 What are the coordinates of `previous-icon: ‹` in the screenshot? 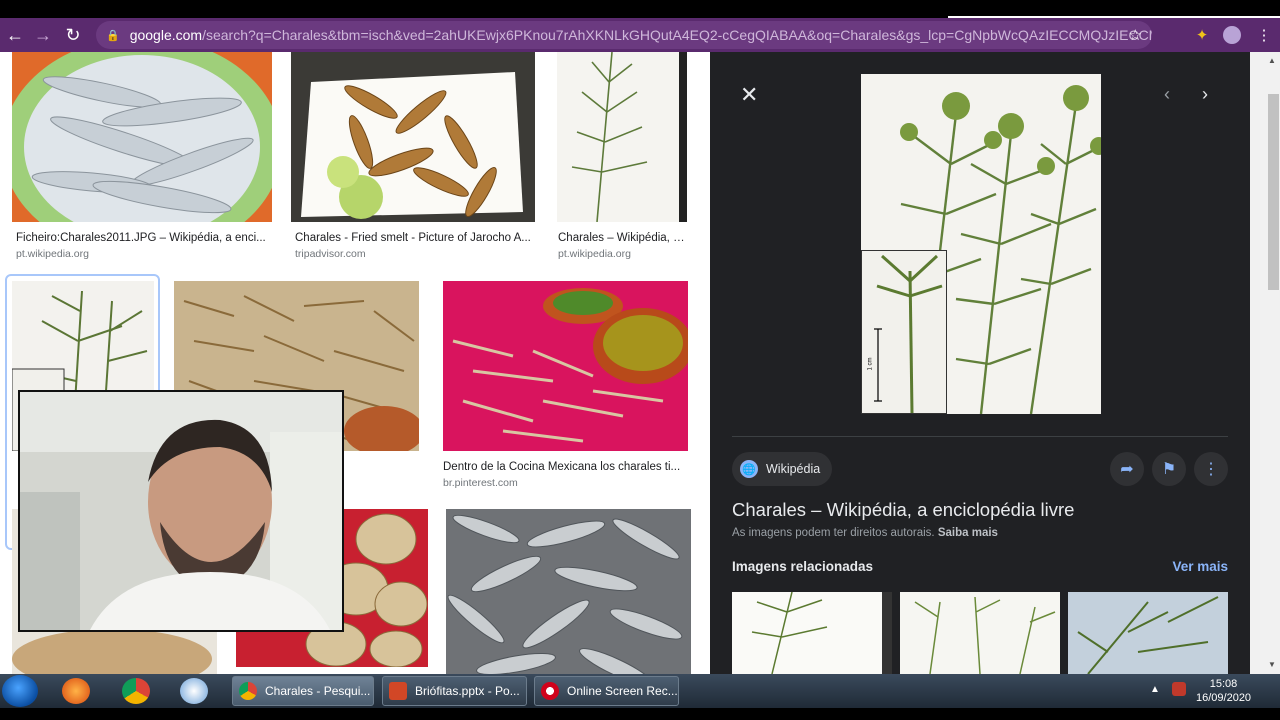 It's located at (1167, 94).